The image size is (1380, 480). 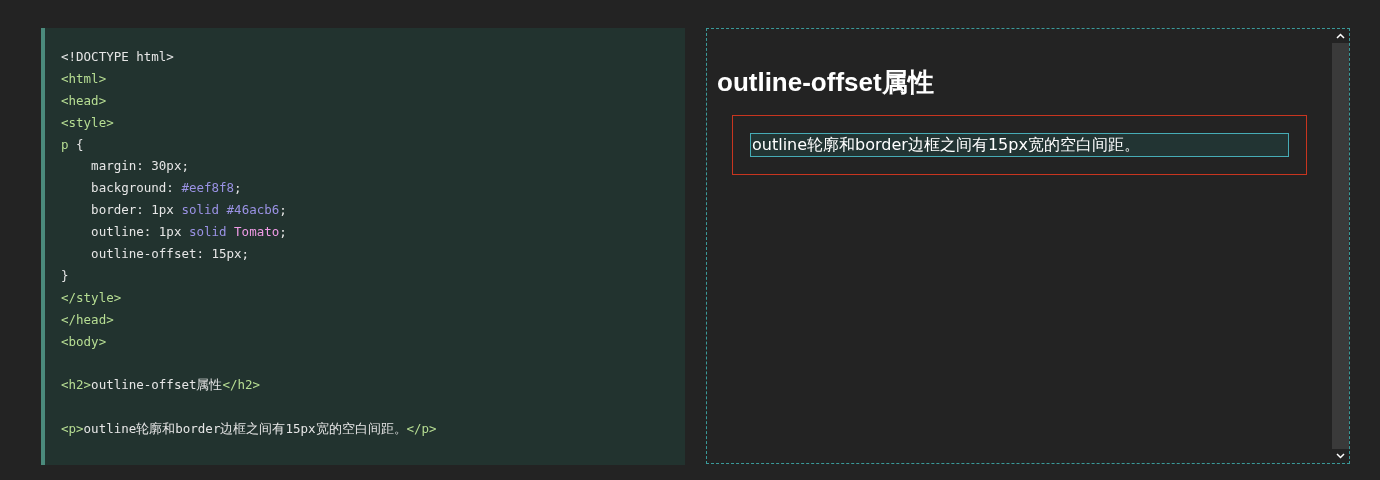 I want to click on code-line: </head>, so click(x=87, y=319).